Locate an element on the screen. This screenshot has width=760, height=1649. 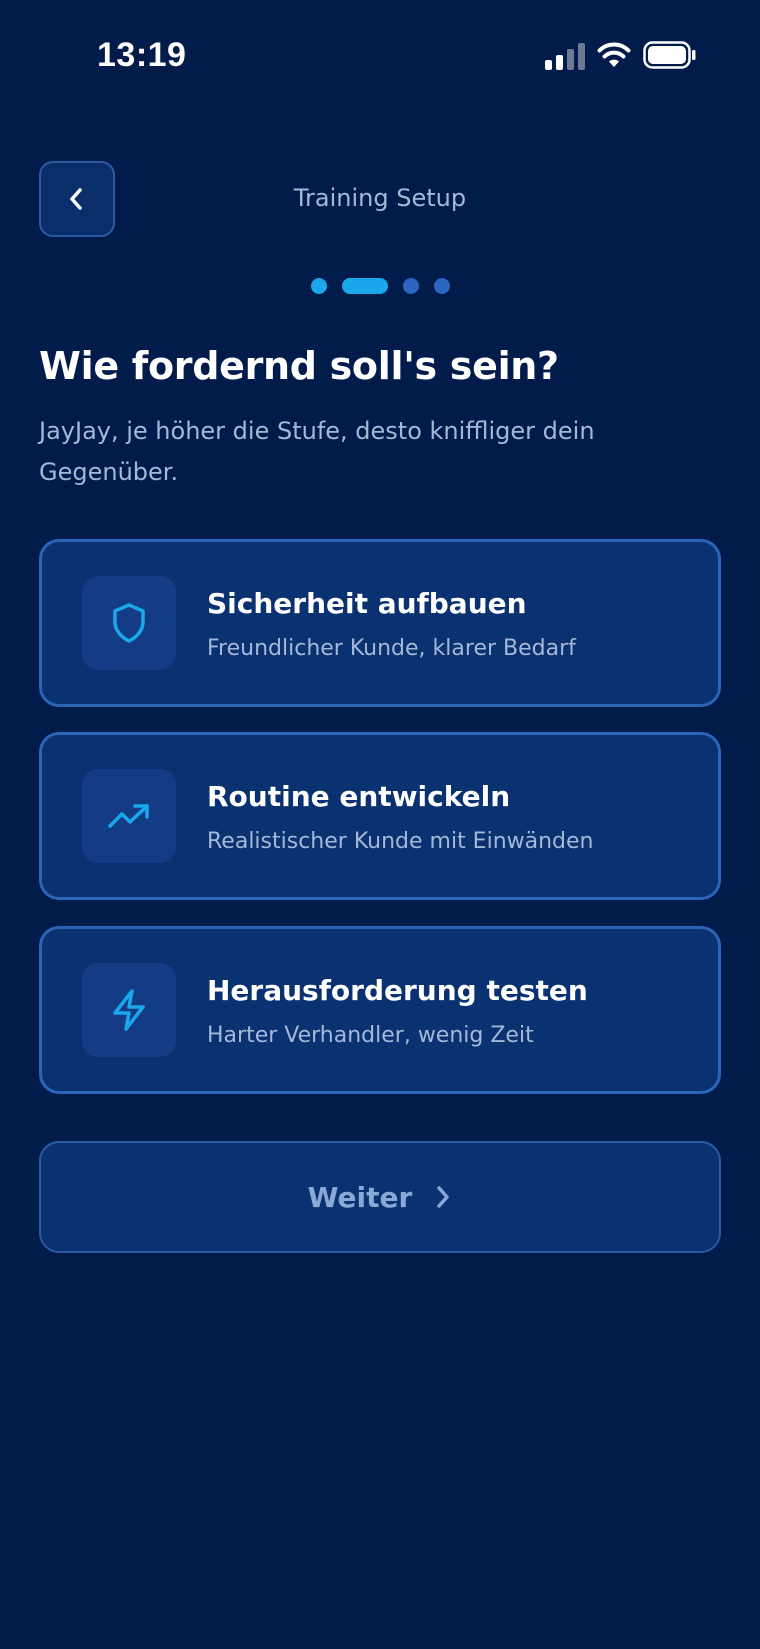
status-bar: 13:19 is located at coordinates (380, 56).